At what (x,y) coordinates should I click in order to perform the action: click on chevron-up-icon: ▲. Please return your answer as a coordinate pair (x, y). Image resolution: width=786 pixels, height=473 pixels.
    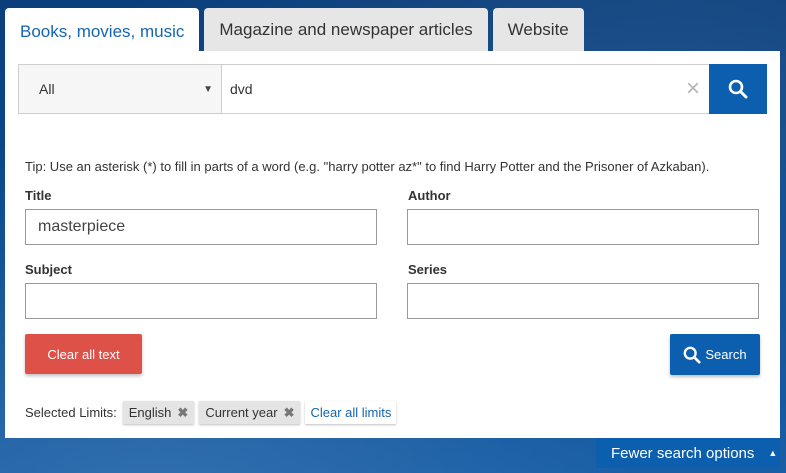
    Looking at the image, I should click on (773, 453).